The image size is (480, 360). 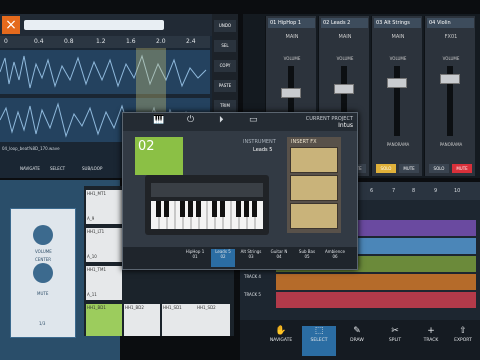 I want to click on channel-route: FX01, so click(x=451, y=37).